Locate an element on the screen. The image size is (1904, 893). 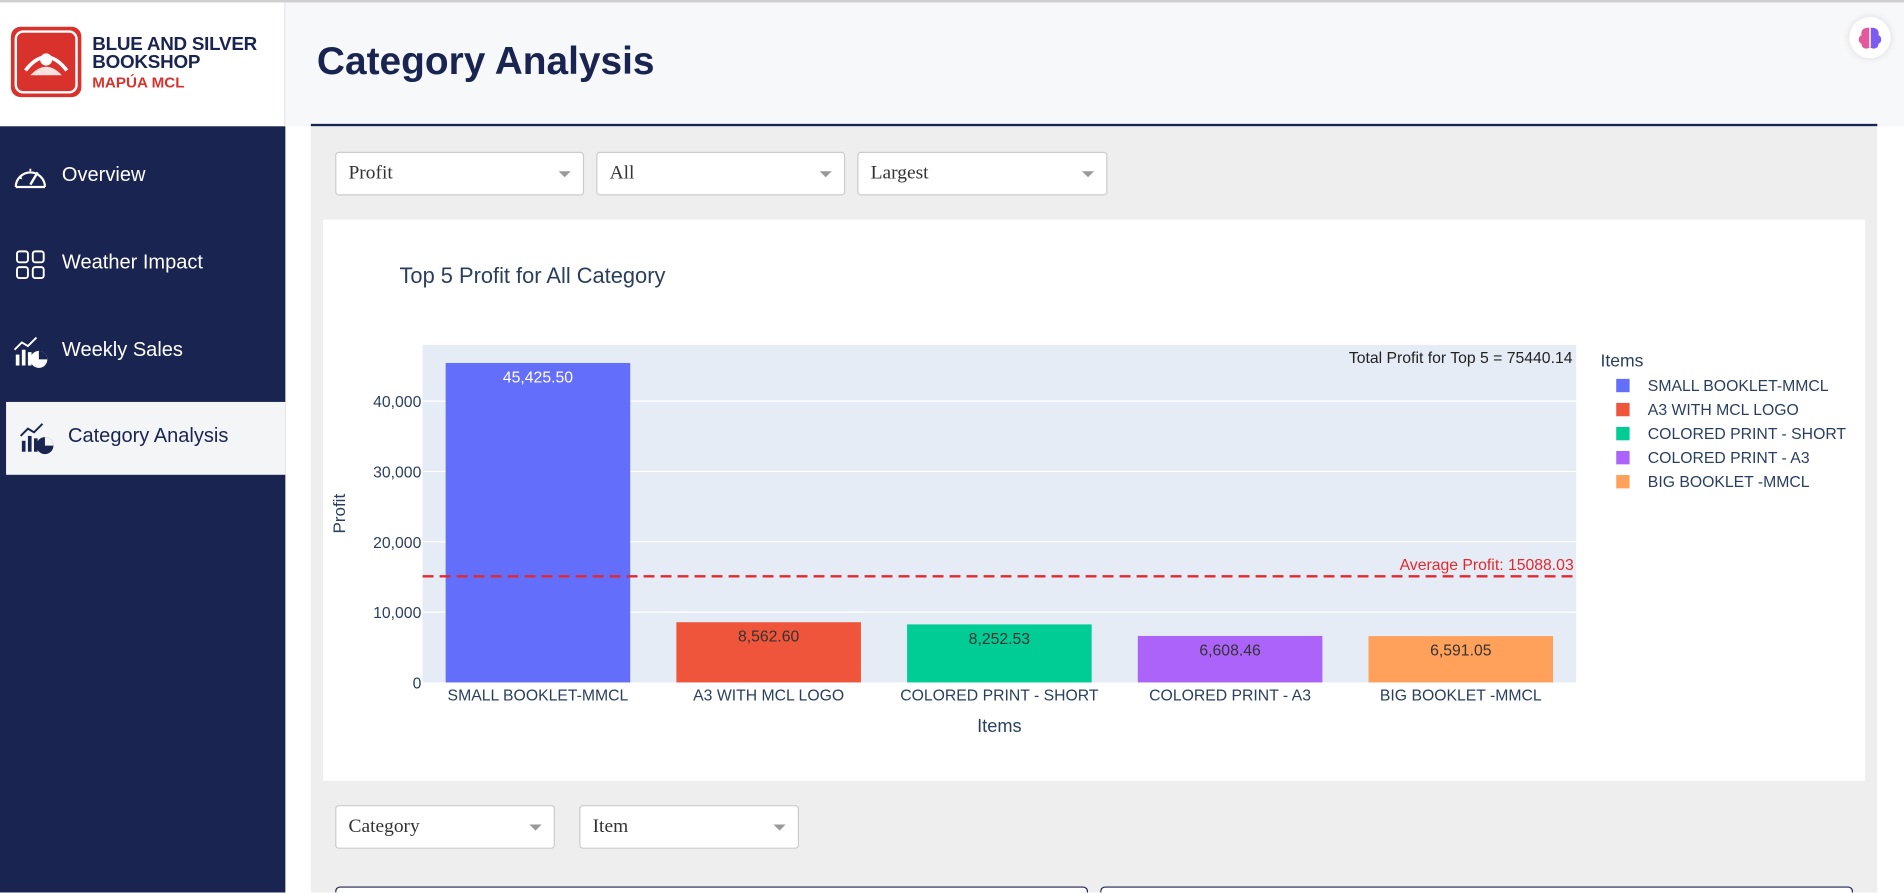
nav-label-weekly-sales: Weekly Sales is located at coordinates (122, 349).